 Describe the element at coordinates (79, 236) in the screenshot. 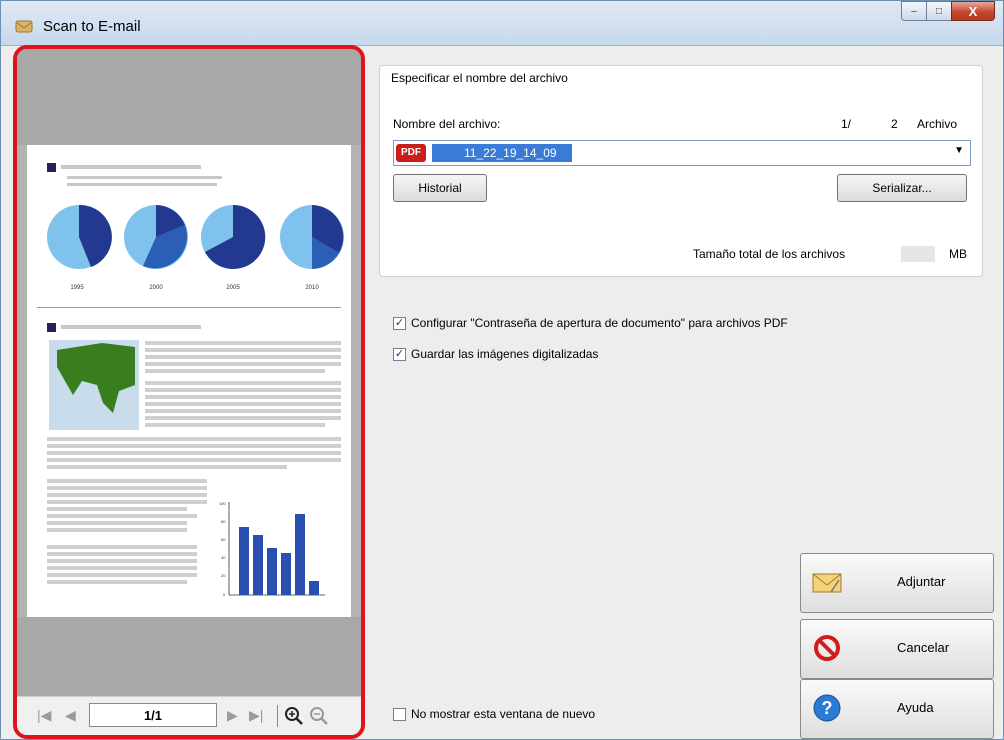

I see `pie-chart-1995` at that location.